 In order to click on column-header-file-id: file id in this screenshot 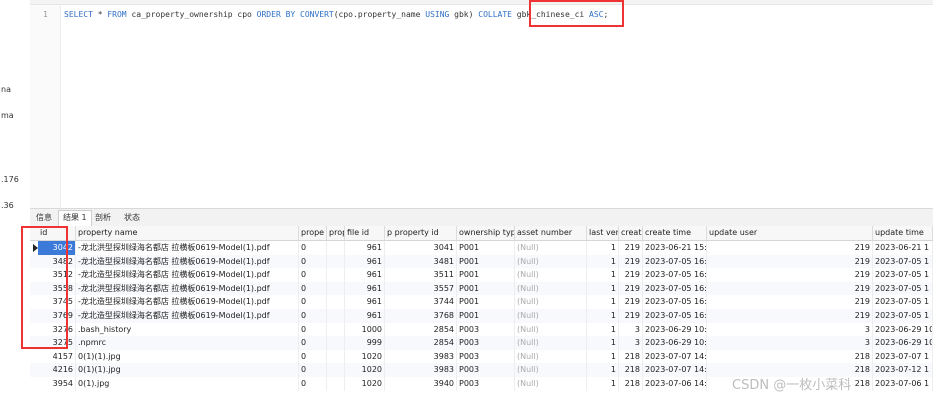, I will do `click(365, 233)`.